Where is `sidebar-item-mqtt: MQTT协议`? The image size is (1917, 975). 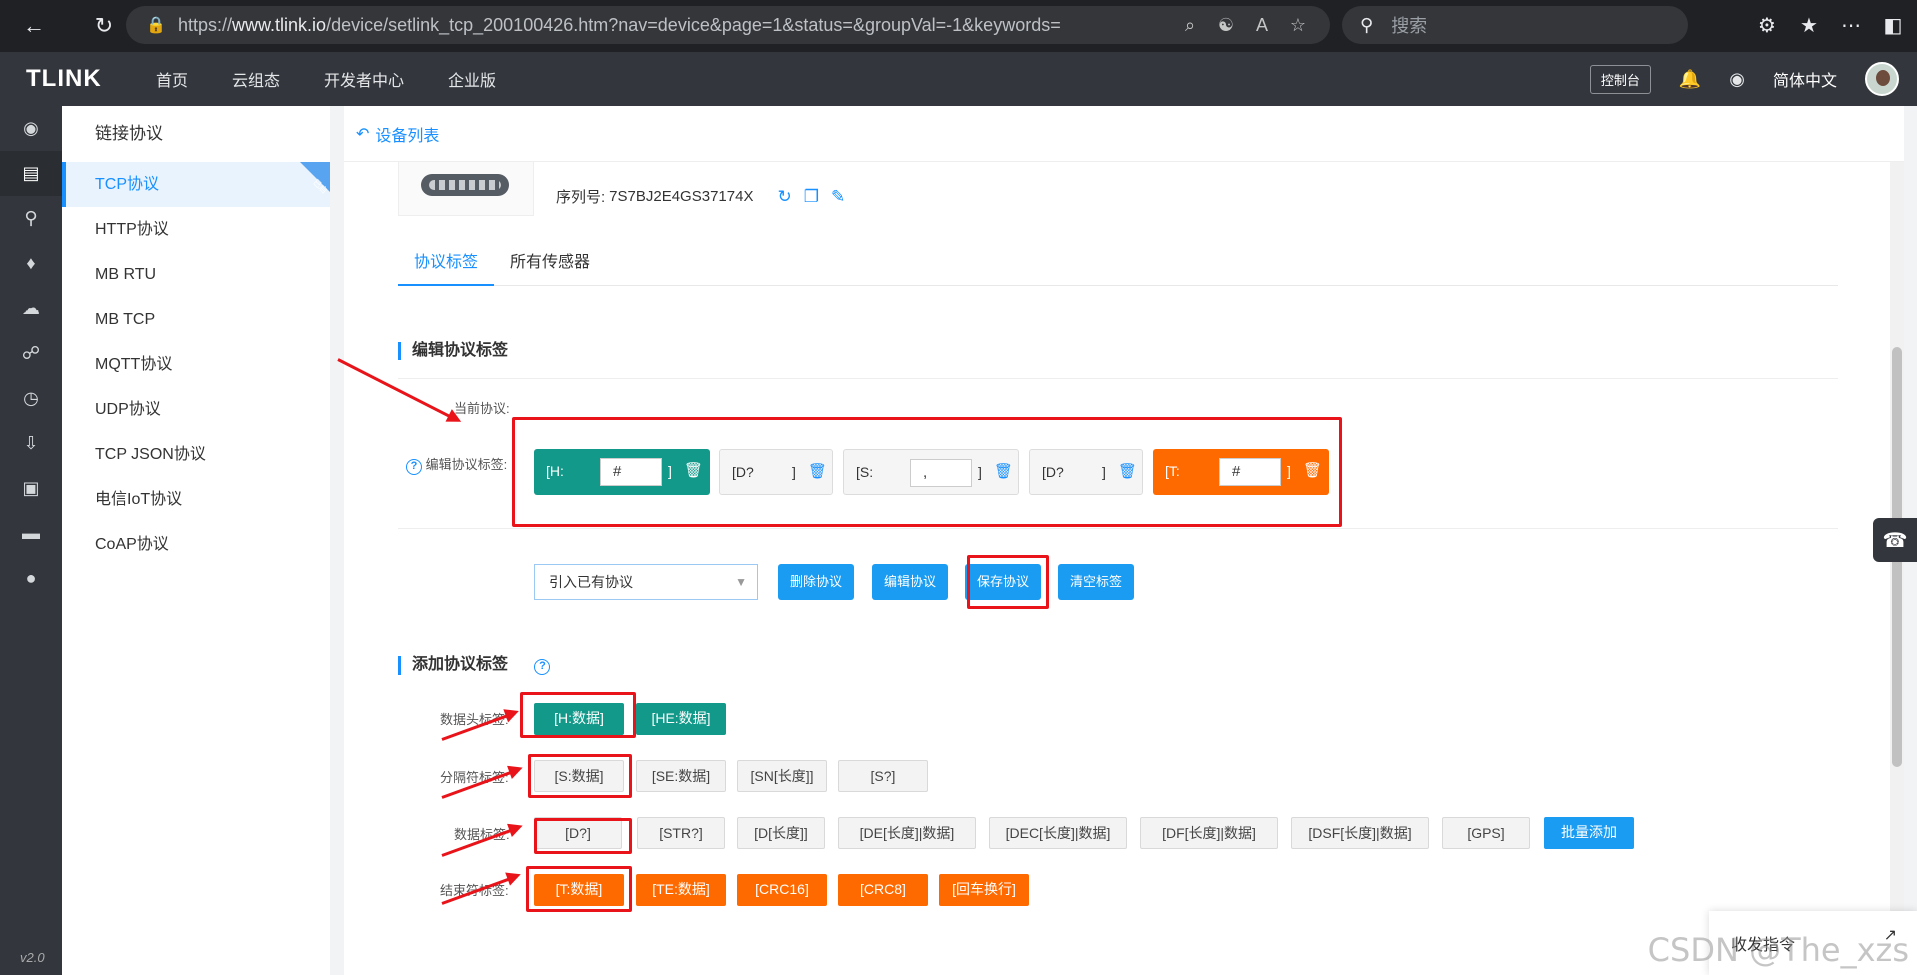 sidebar-item-mqtt: MQTT协议 is located at coordinates (196, 364).